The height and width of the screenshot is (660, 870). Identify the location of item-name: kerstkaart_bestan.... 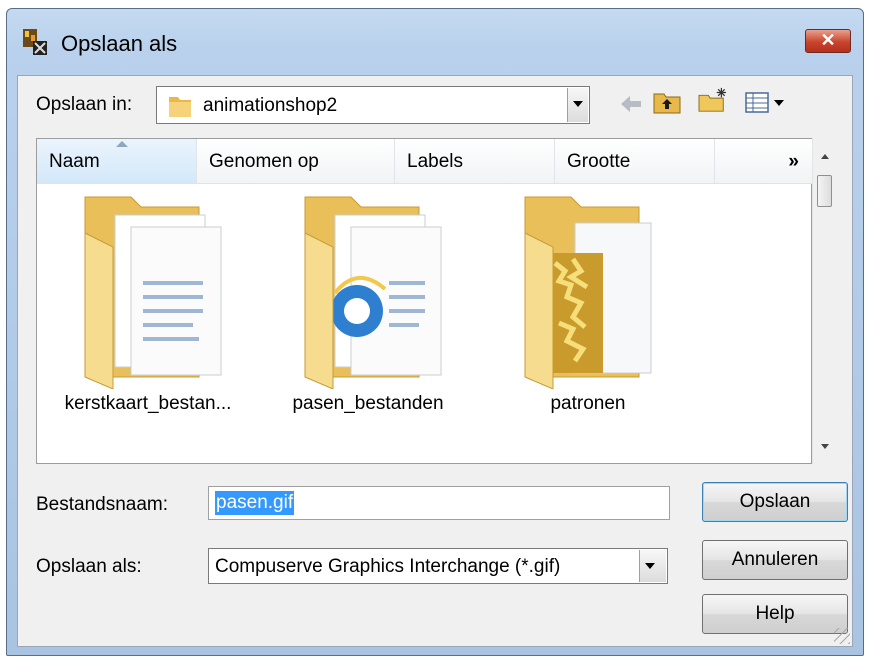
(148, 403).